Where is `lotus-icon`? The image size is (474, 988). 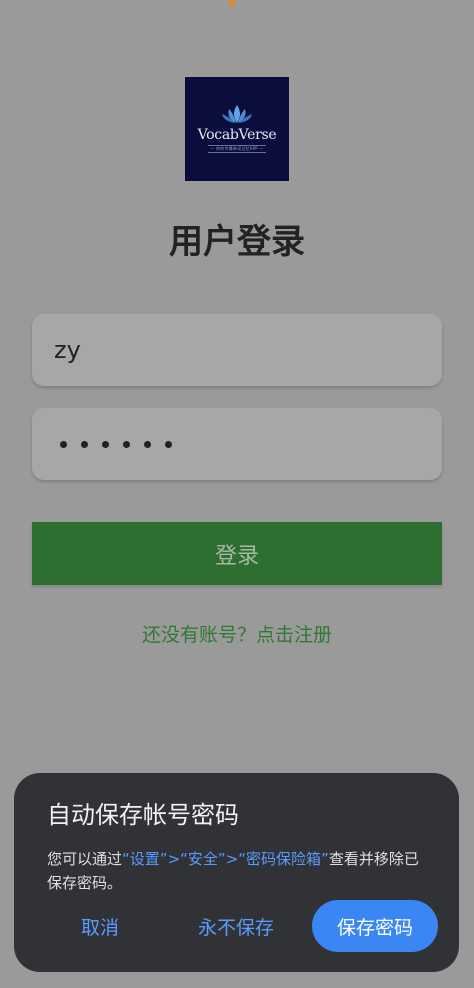 lotus-icon is located at coordinates (237, 114).